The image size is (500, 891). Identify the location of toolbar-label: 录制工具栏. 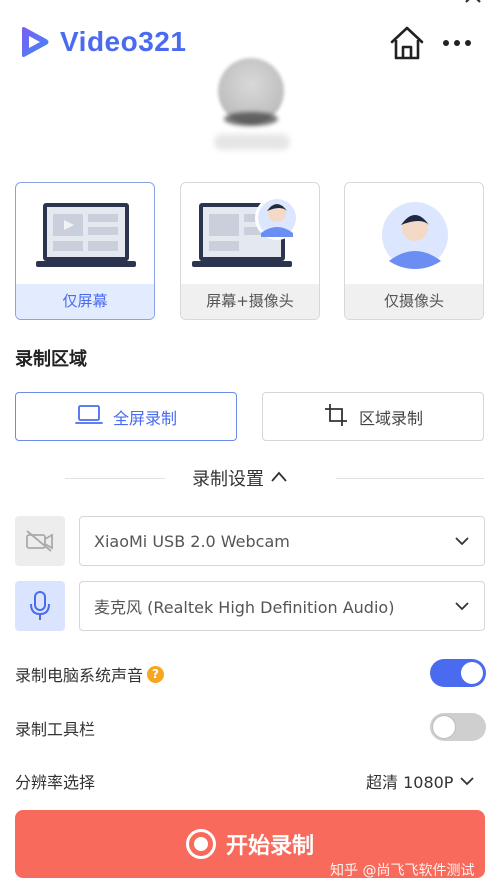
(55, 729).